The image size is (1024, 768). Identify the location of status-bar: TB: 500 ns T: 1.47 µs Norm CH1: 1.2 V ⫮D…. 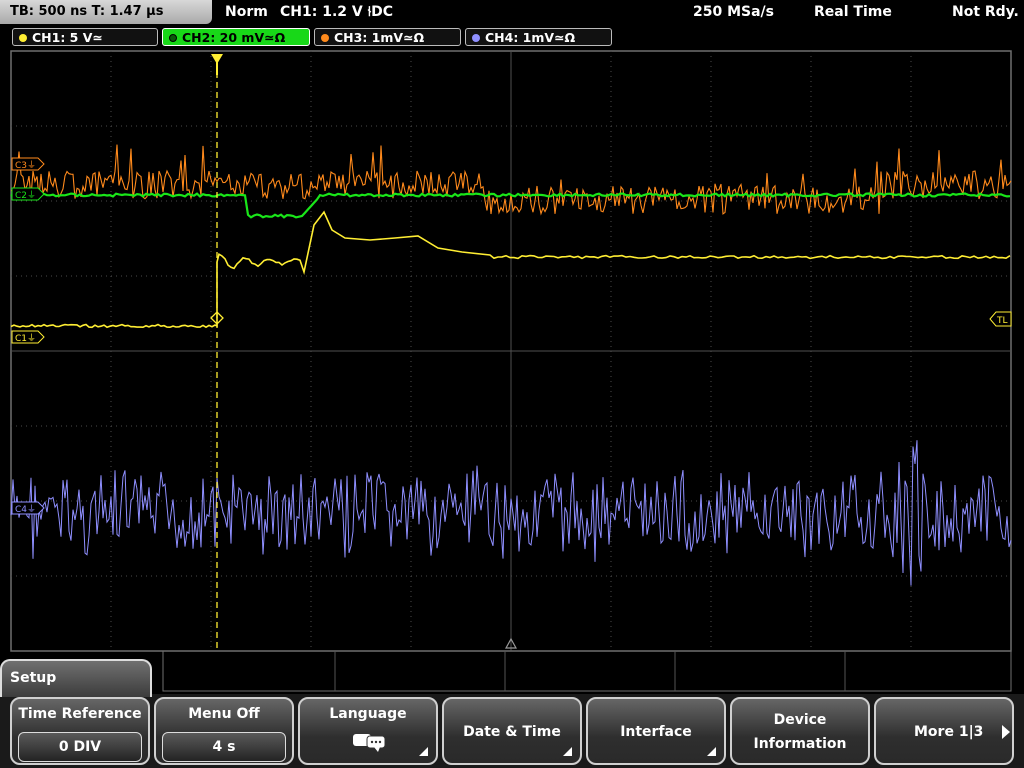
(512, 12).